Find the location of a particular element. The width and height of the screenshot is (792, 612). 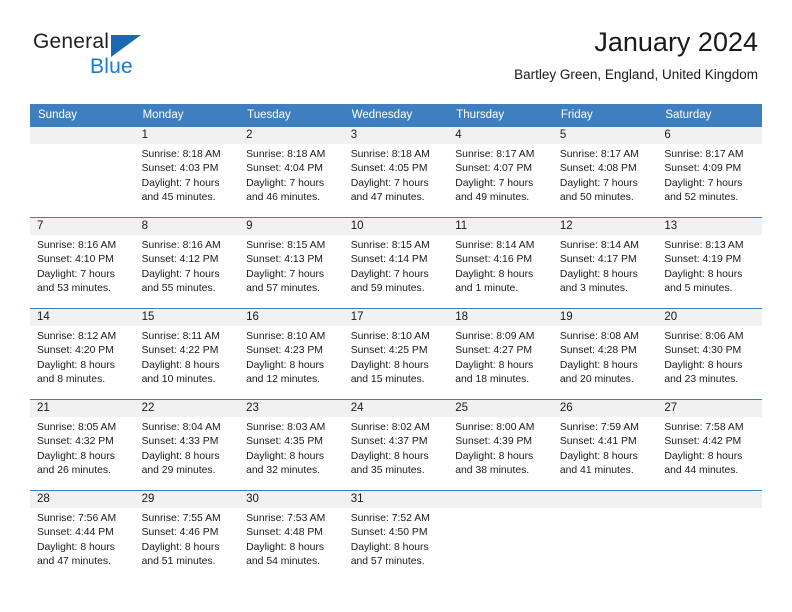

day-number: 14 is located at coordinates (82, 317).